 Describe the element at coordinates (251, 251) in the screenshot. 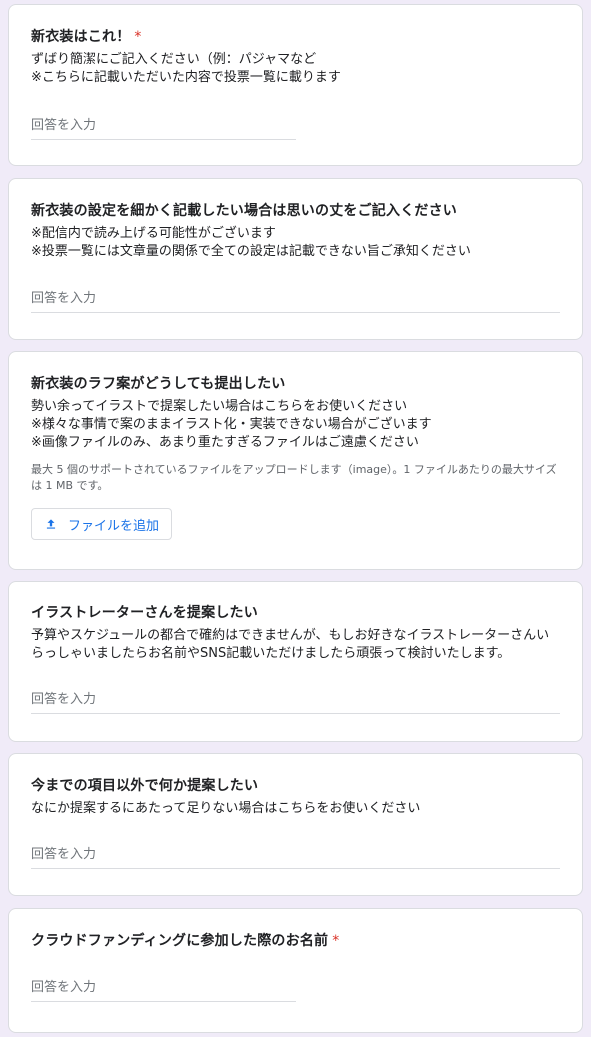

I see `description-line: ※投票一覧には文章量の関係で全ての設定は記載できない旨ご承知ください` at that location.